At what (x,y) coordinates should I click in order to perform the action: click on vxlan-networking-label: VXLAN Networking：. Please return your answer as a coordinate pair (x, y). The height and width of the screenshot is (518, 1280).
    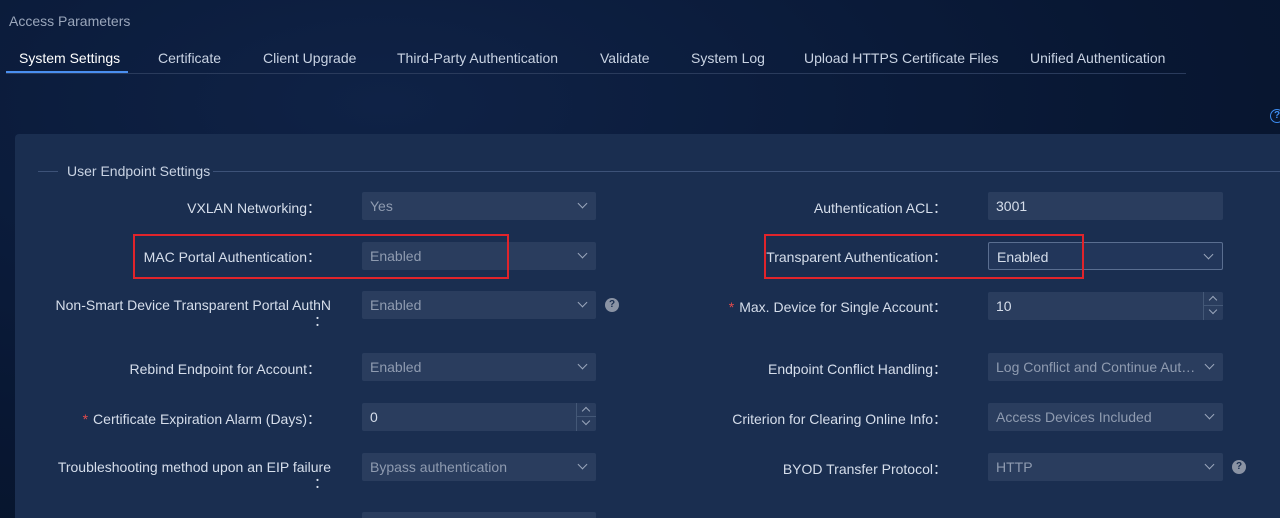
    Looking at the image, I should click on (254, 208).